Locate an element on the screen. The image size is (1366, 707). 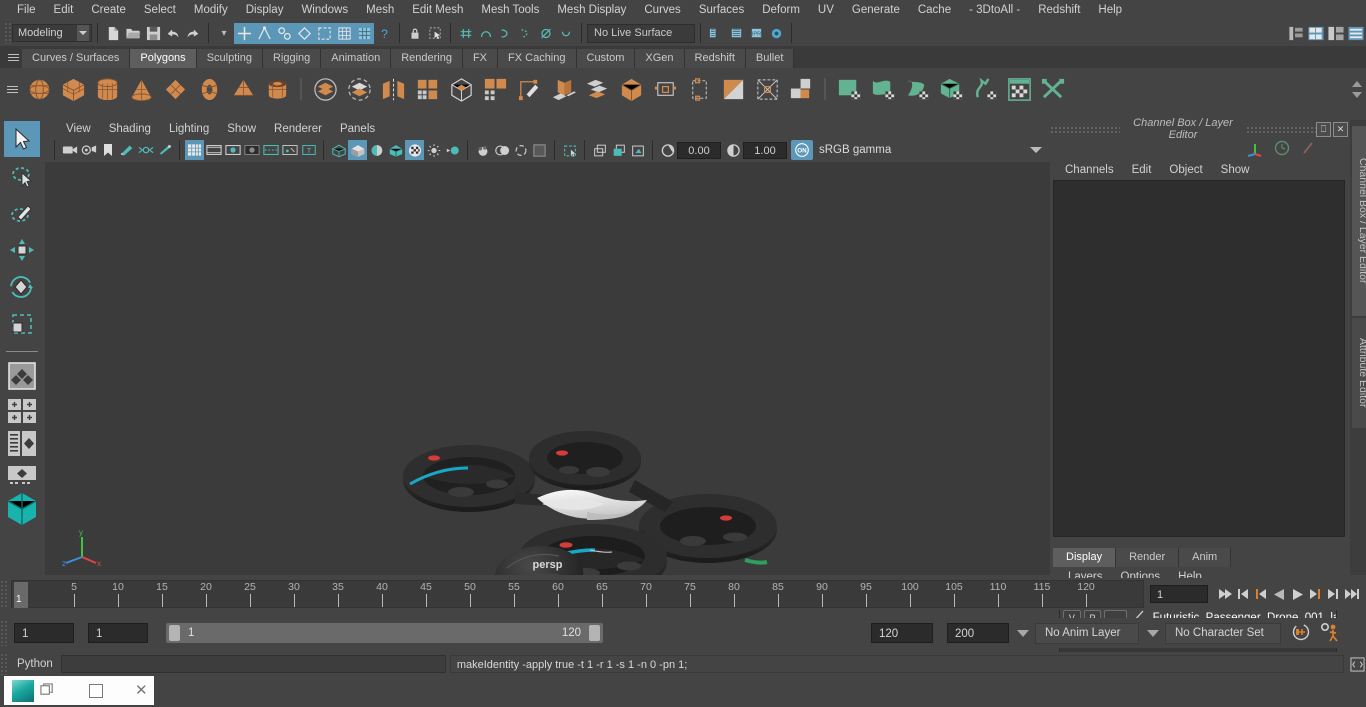
time-slider-handle is located at coordinates (4, 594).